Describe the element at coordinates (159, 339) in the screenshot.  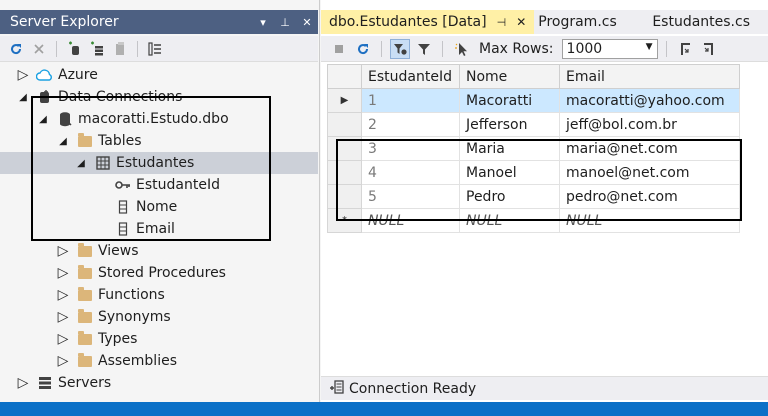
I see `tree-item-types: ▷ Types` at that location.